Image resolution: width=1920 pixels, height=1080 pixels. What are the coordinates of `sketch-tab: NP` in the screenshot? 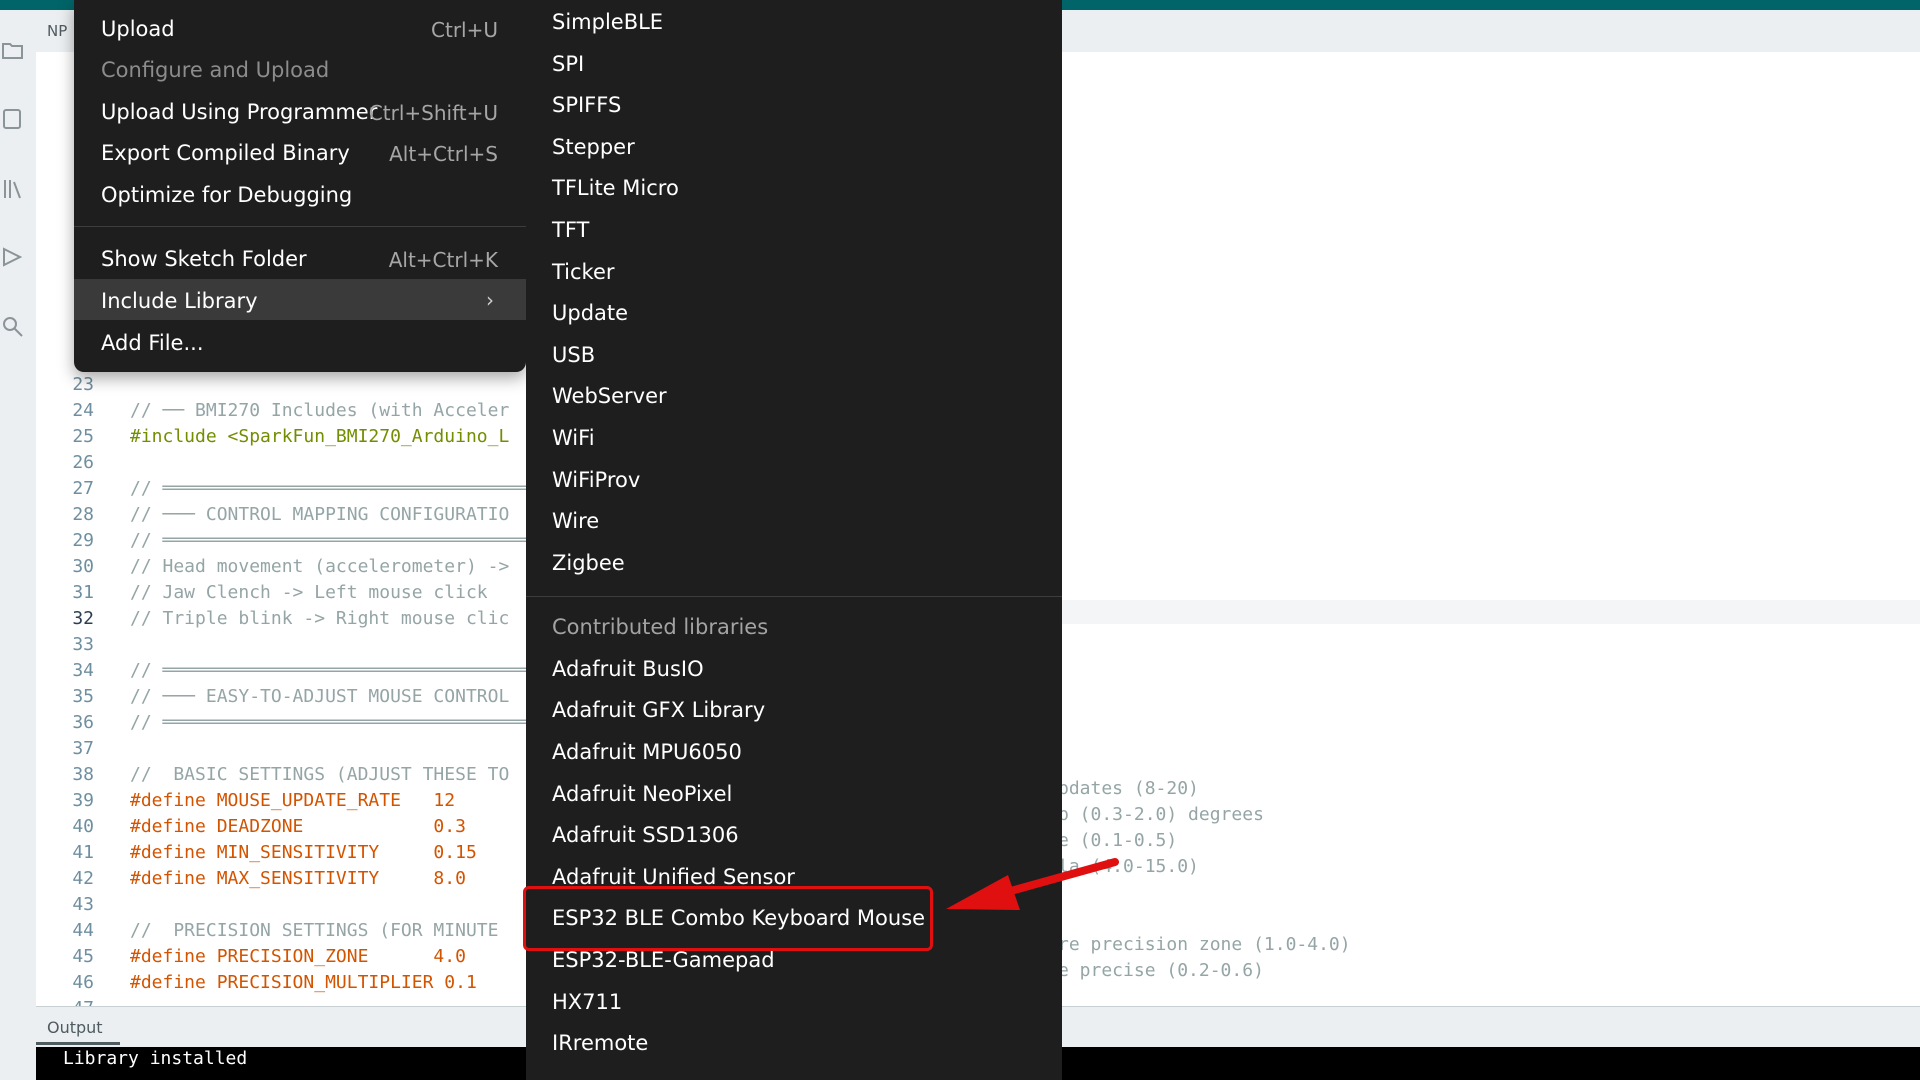 It's located at (57, 31).